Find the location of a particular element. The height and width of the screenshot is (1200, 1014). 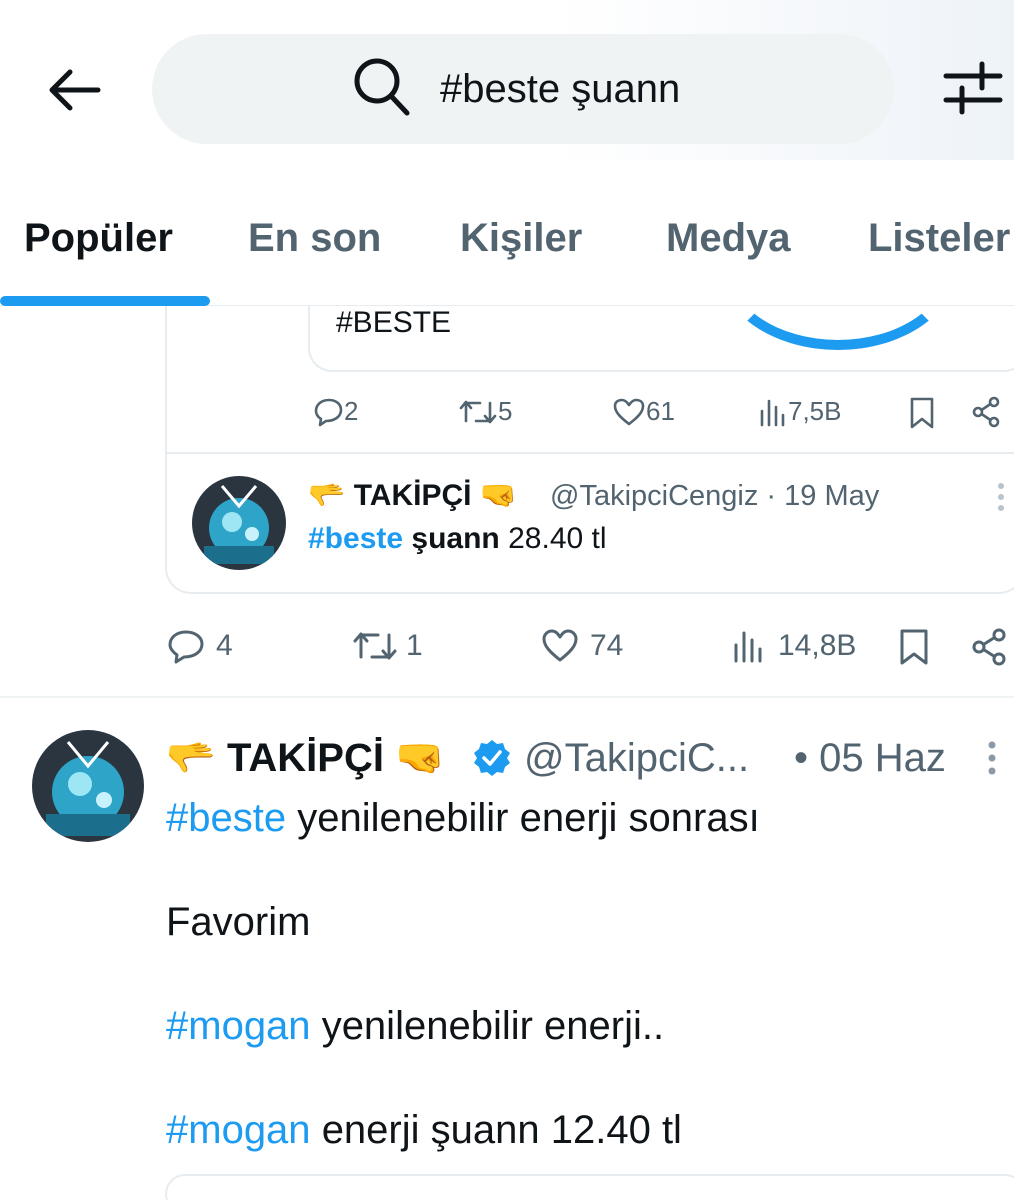

views-count: 14,8B is located at coordinates (817, 645).